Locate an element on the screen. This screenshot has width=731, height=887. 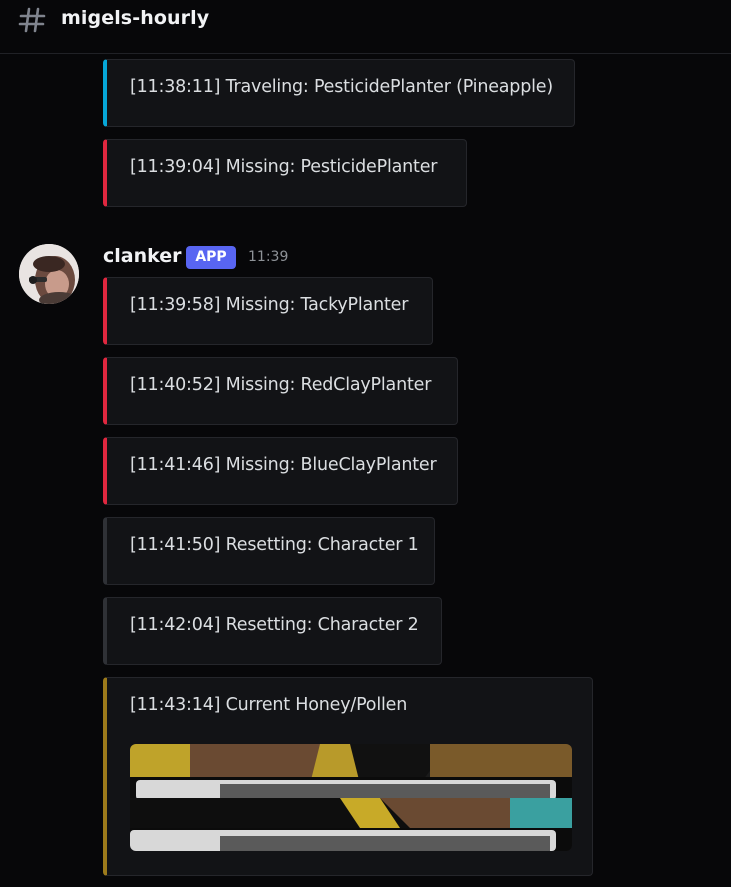
embed-text: [11:39:58] Missing: TackyPlanter is located at coordinates (269, 305).